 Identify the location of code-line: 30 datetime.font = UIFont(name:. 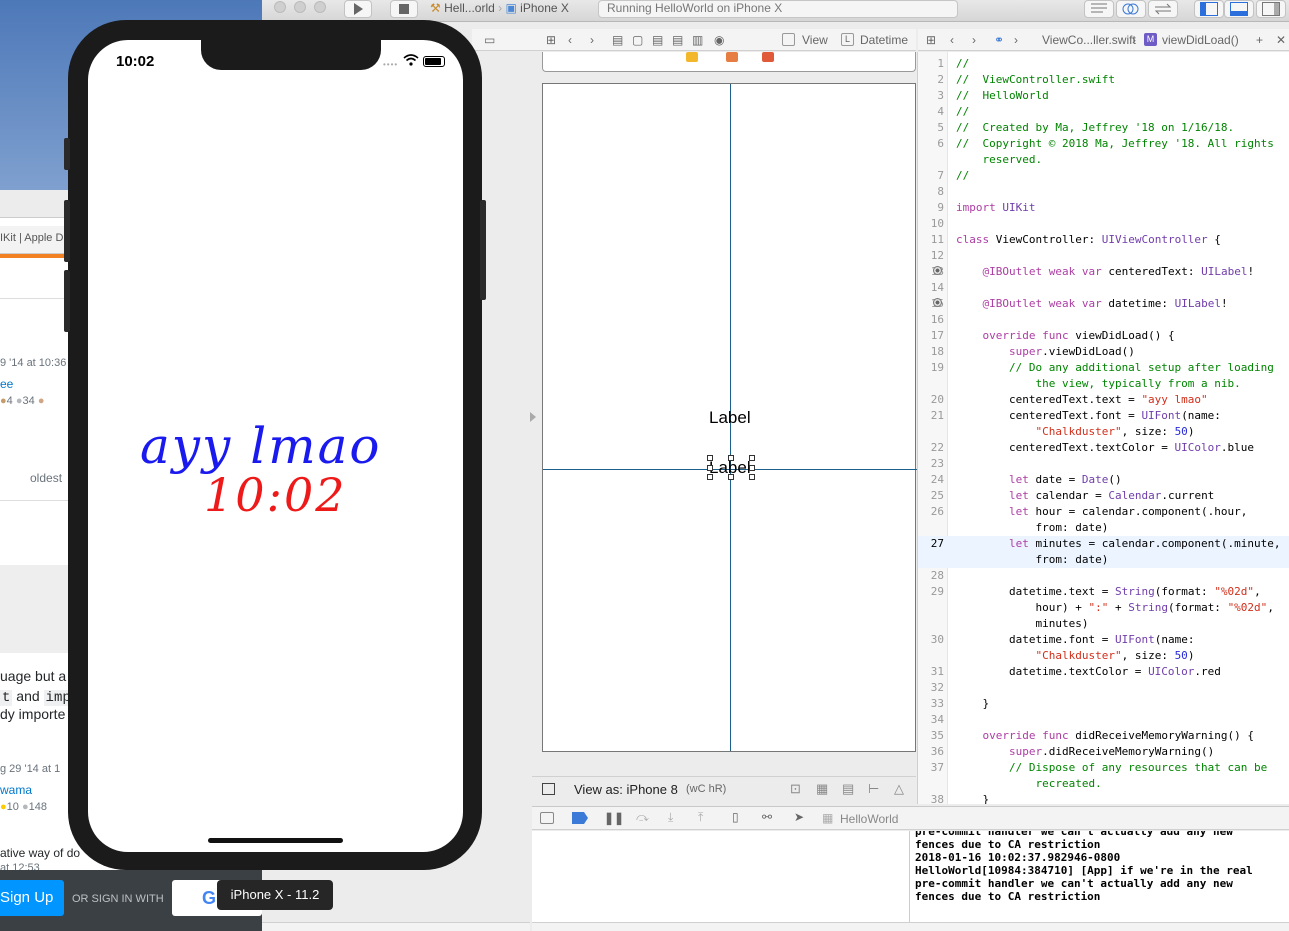
(1103, 640).